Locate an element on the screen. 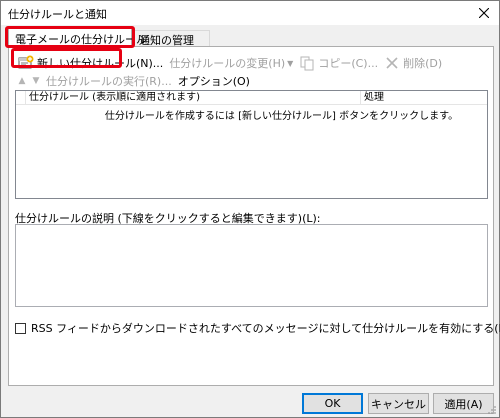 Image resolution: width=500 pixels, height=418 pixels. rules-list-empty-message: 仕分けルールを作成するには [新しい仕分けルール] ボタンをクリックします。 is located at coordinates (281, 116).